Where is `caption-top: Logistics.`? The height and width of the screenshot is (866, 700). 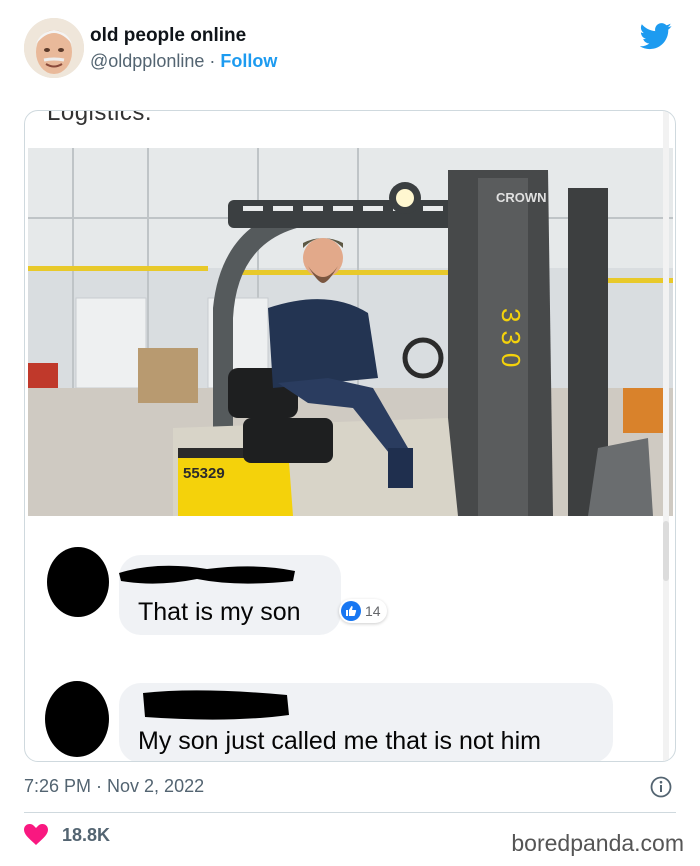 caption-top: Logistics. is located at coordinates (100, 118).